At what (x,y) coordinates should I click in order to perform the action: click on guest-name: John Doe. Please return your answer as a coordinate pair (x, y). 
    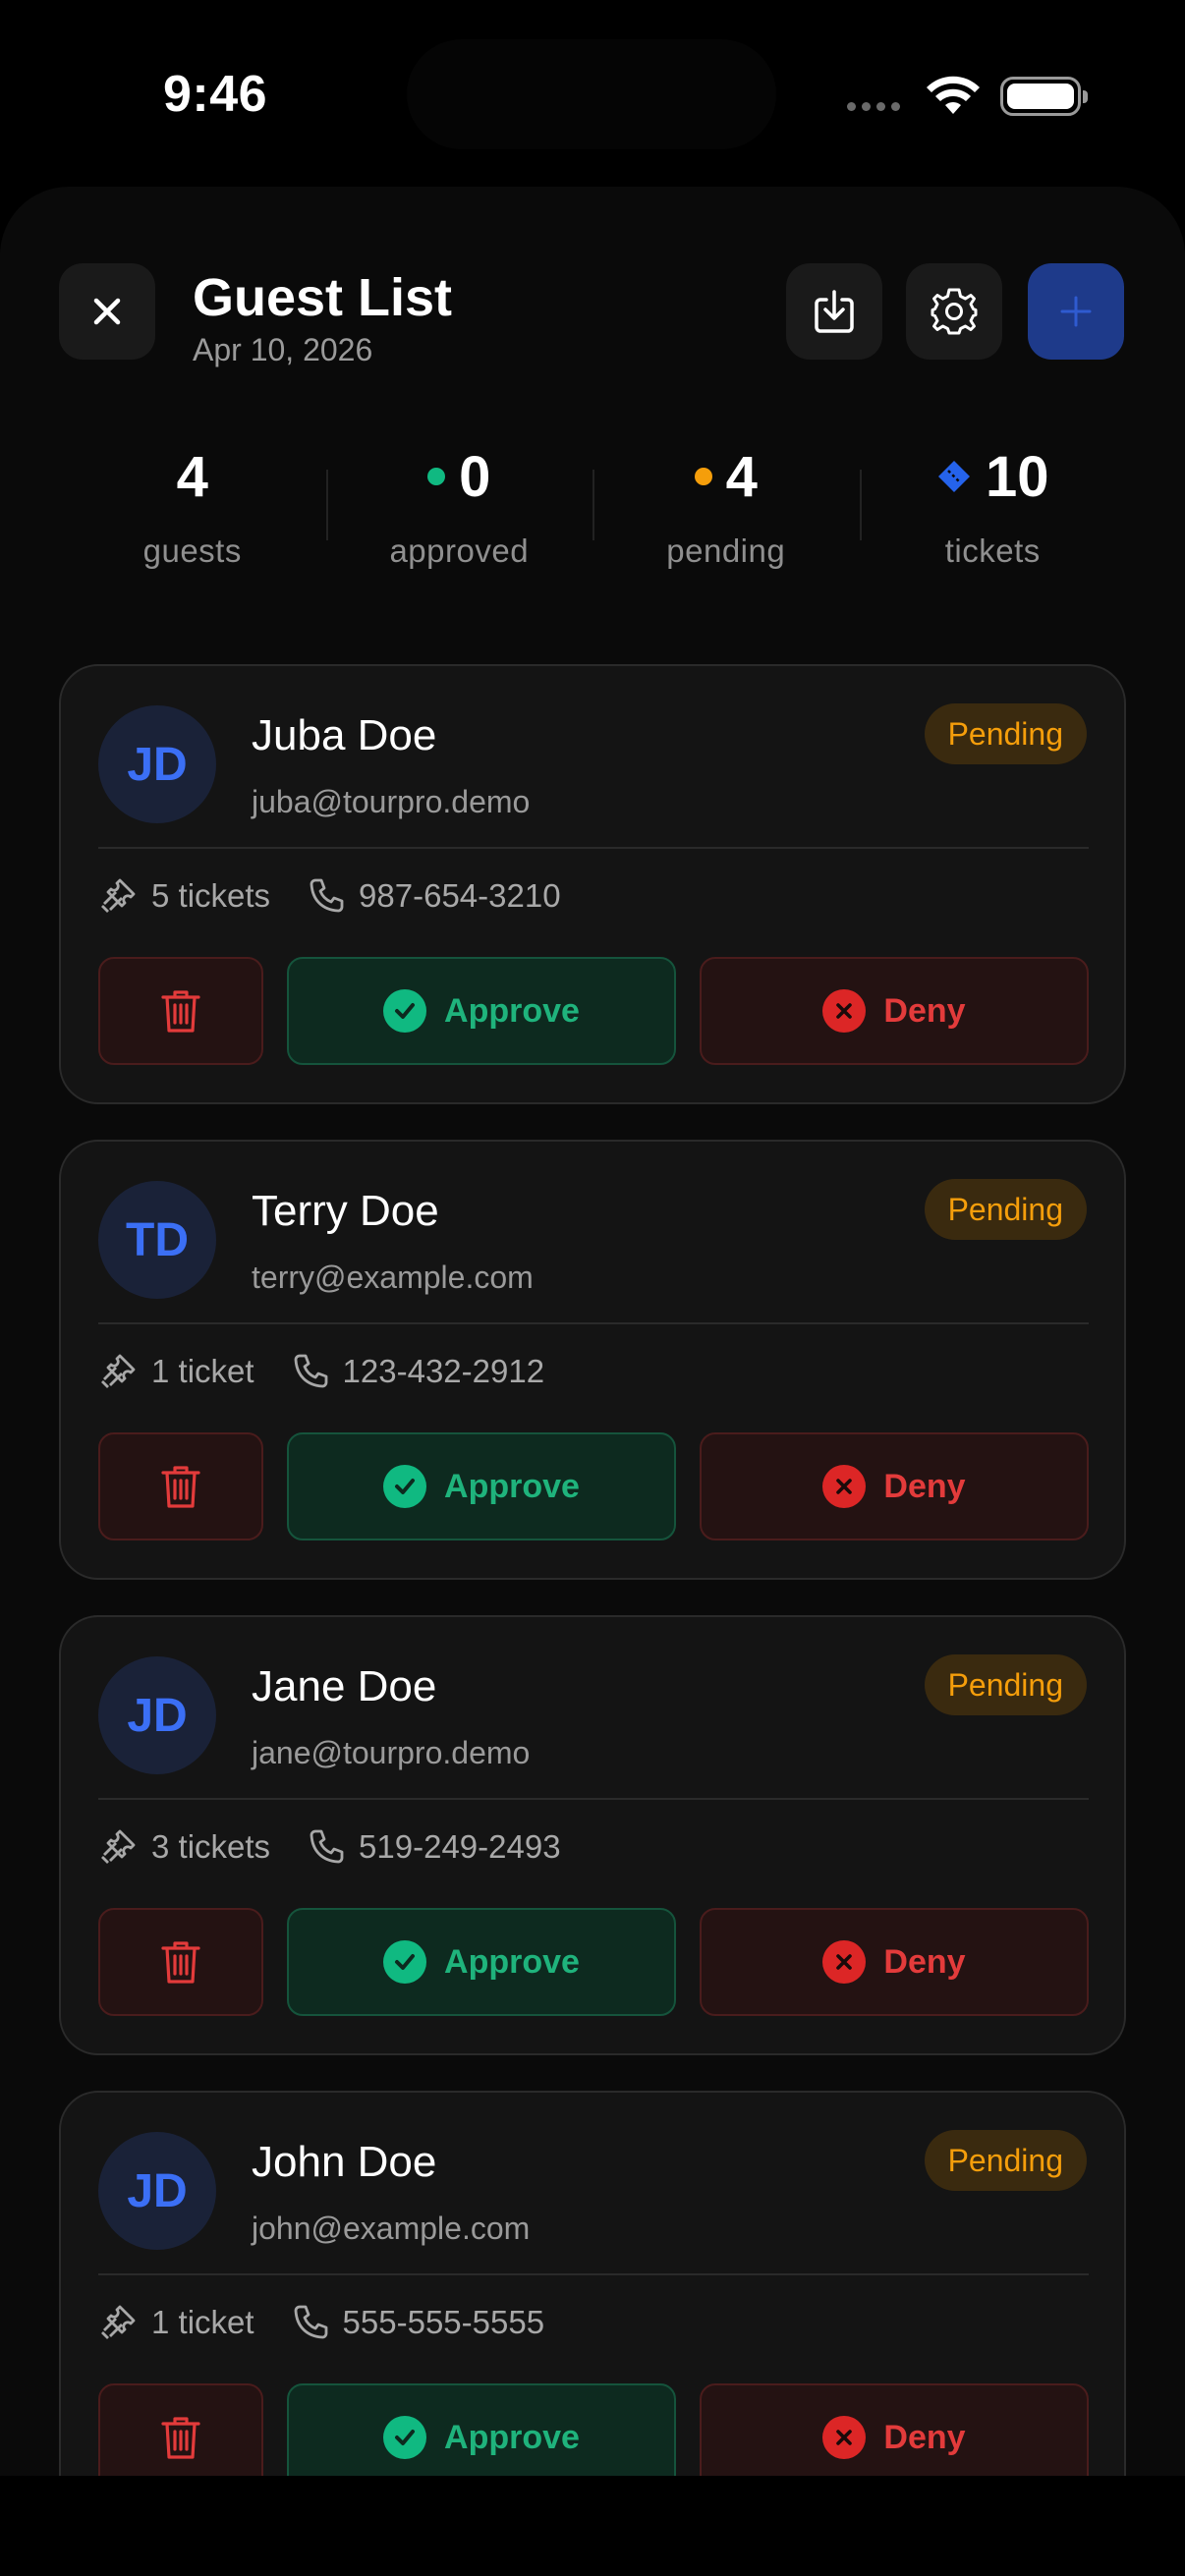
    Looking at the image, I should click on (345, 2162).